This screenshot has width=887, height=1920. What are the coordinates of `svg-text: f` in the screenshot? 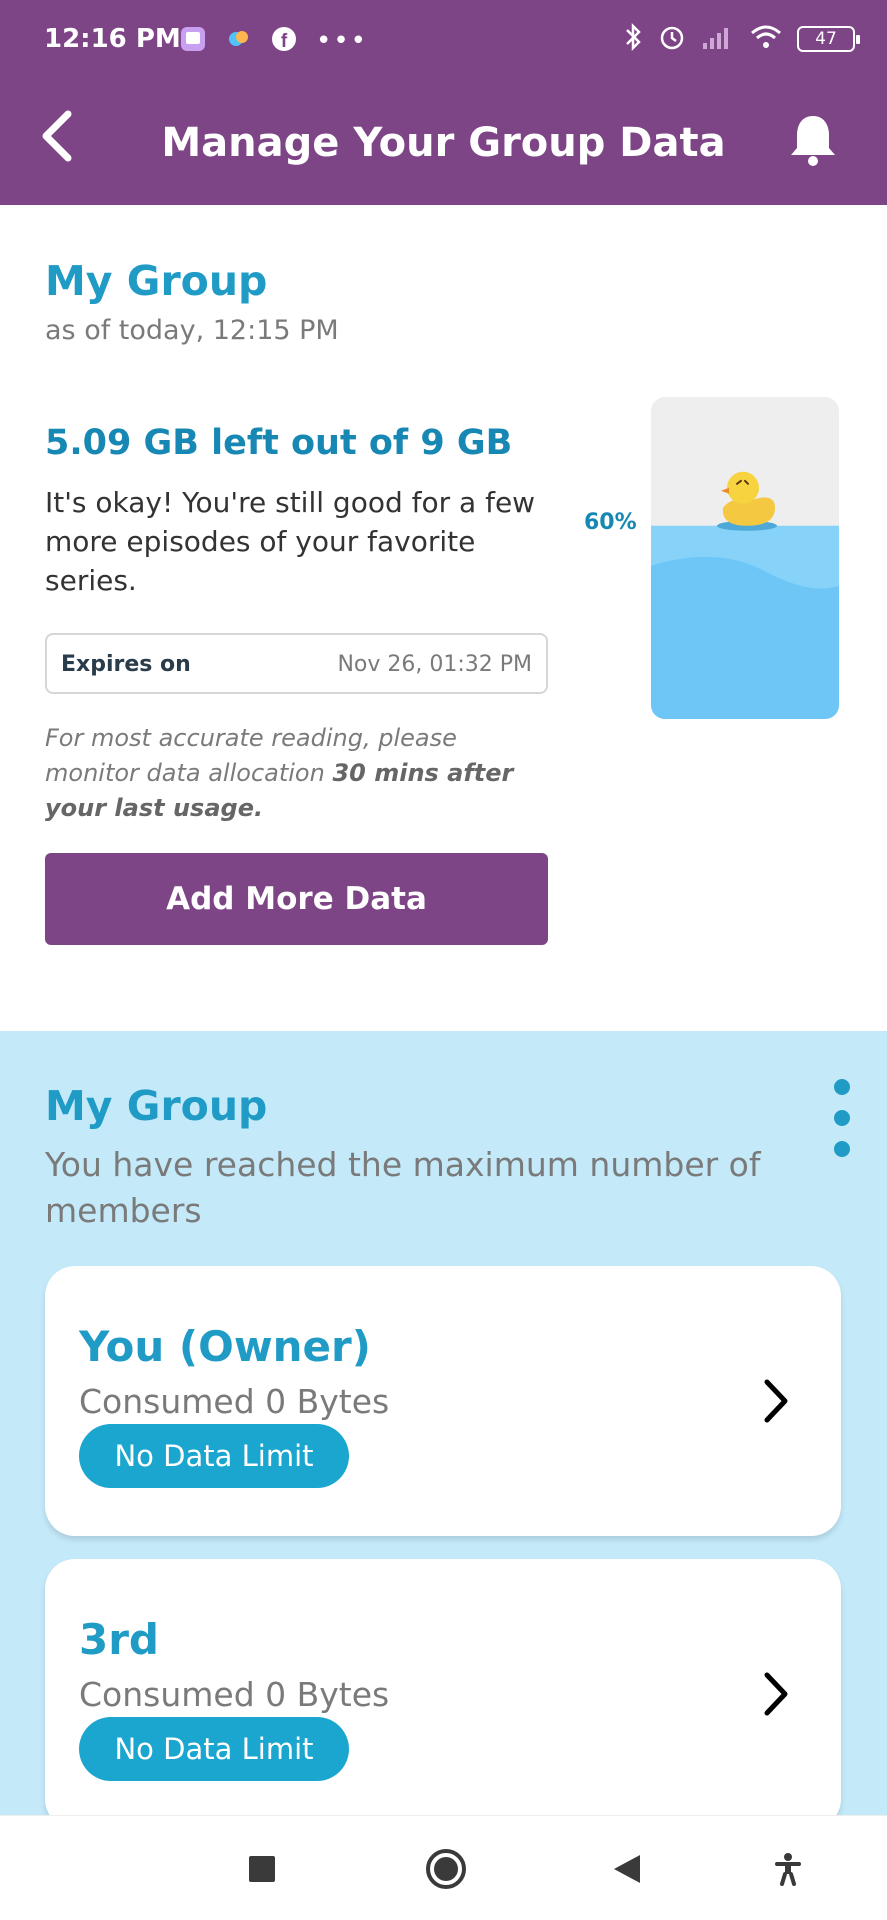 It's located at (284, 41).